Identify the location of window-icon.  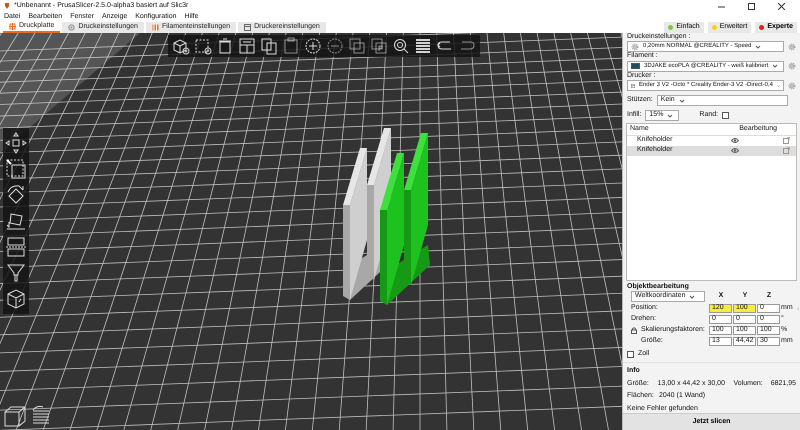
(248, 27).